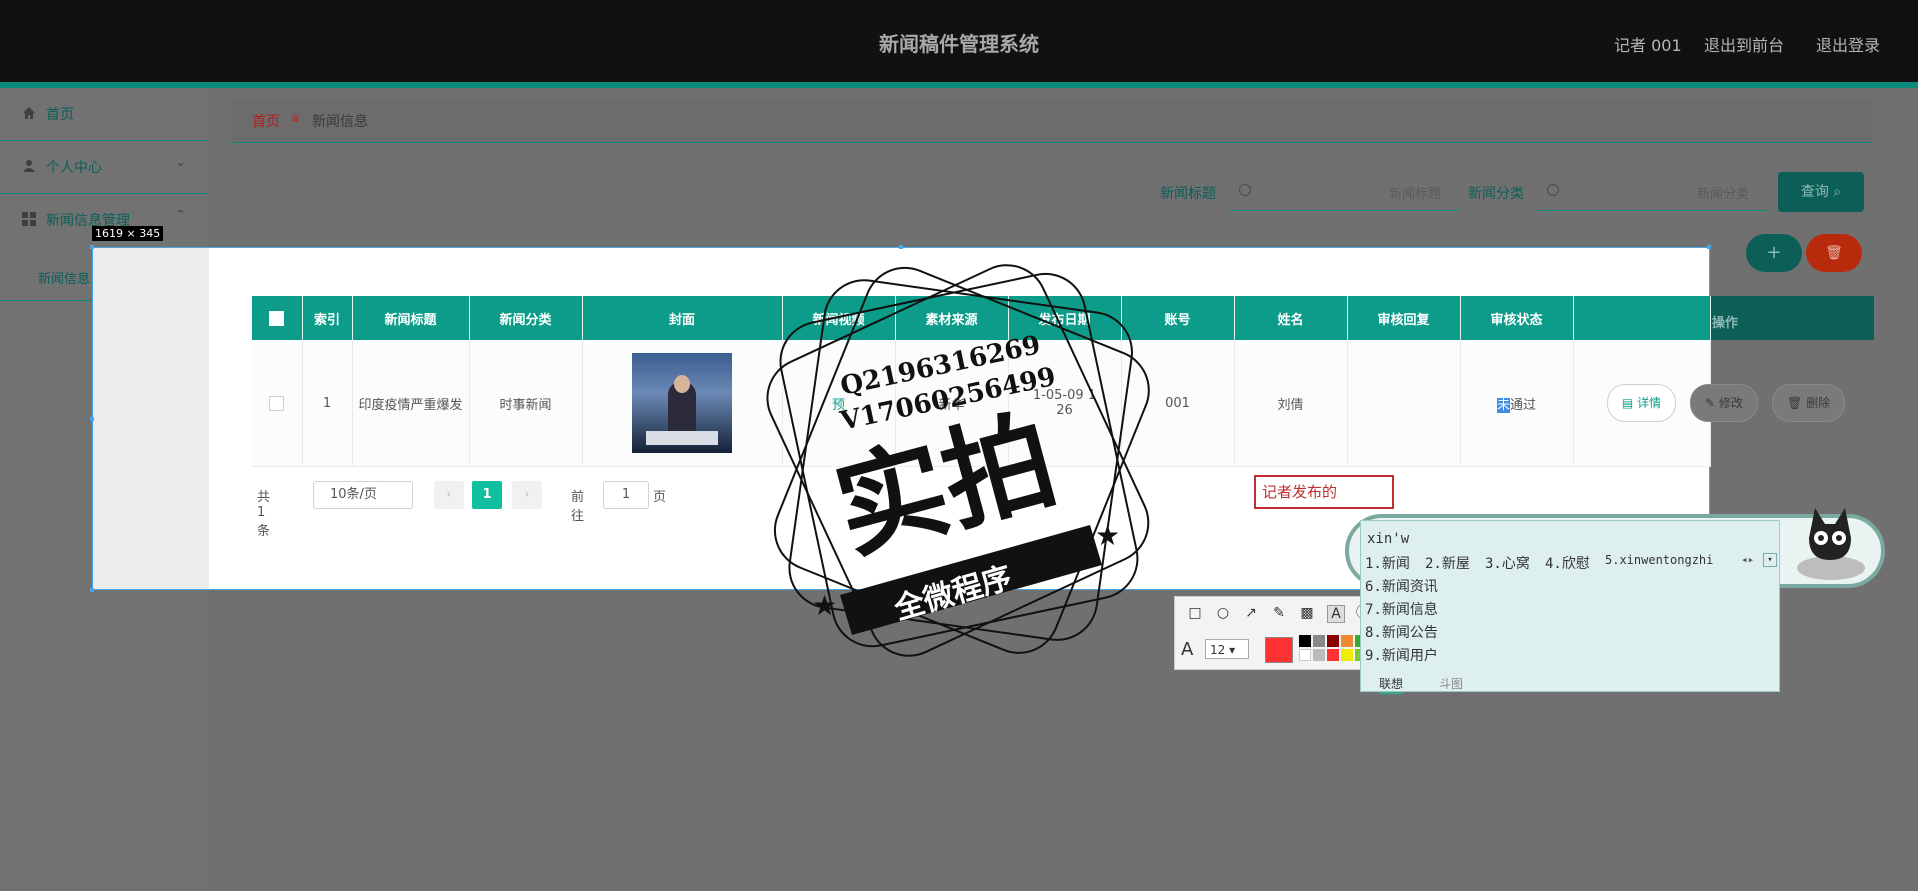 The width and height of the screenshot is (1918, 891). I want to click on ime-candidate: 6.新闻资讯, so click(1401, 586).